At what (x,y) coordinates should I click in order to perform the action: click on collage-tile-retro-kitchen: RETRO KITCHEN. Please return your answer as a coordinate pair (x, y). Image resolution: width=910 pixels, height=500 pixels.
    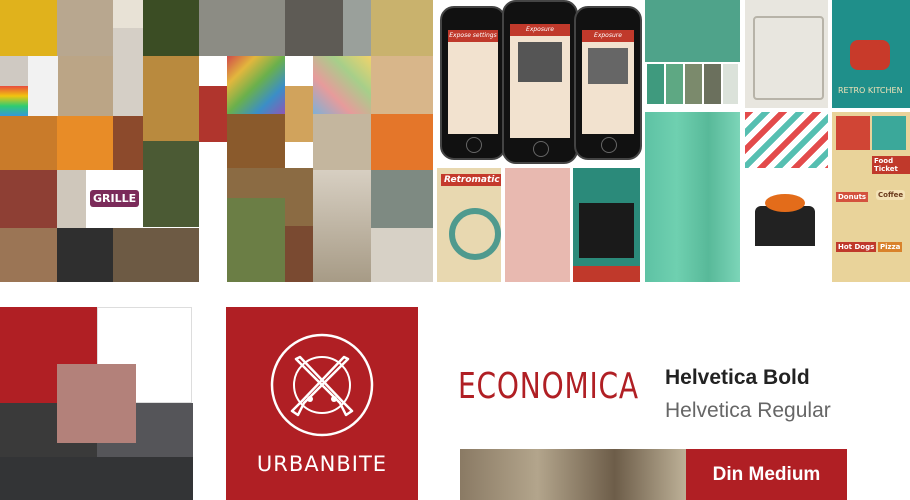
    Looking at the image, I should click on (871, 54).